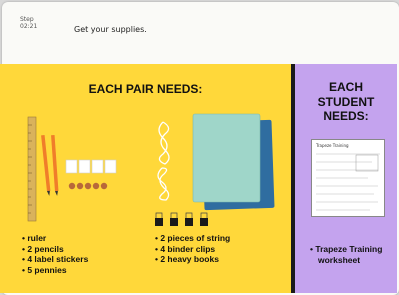  Describe the element at coordinates (55, 249) in the screenshot. I see `list-item: 2 pencils` at that location.